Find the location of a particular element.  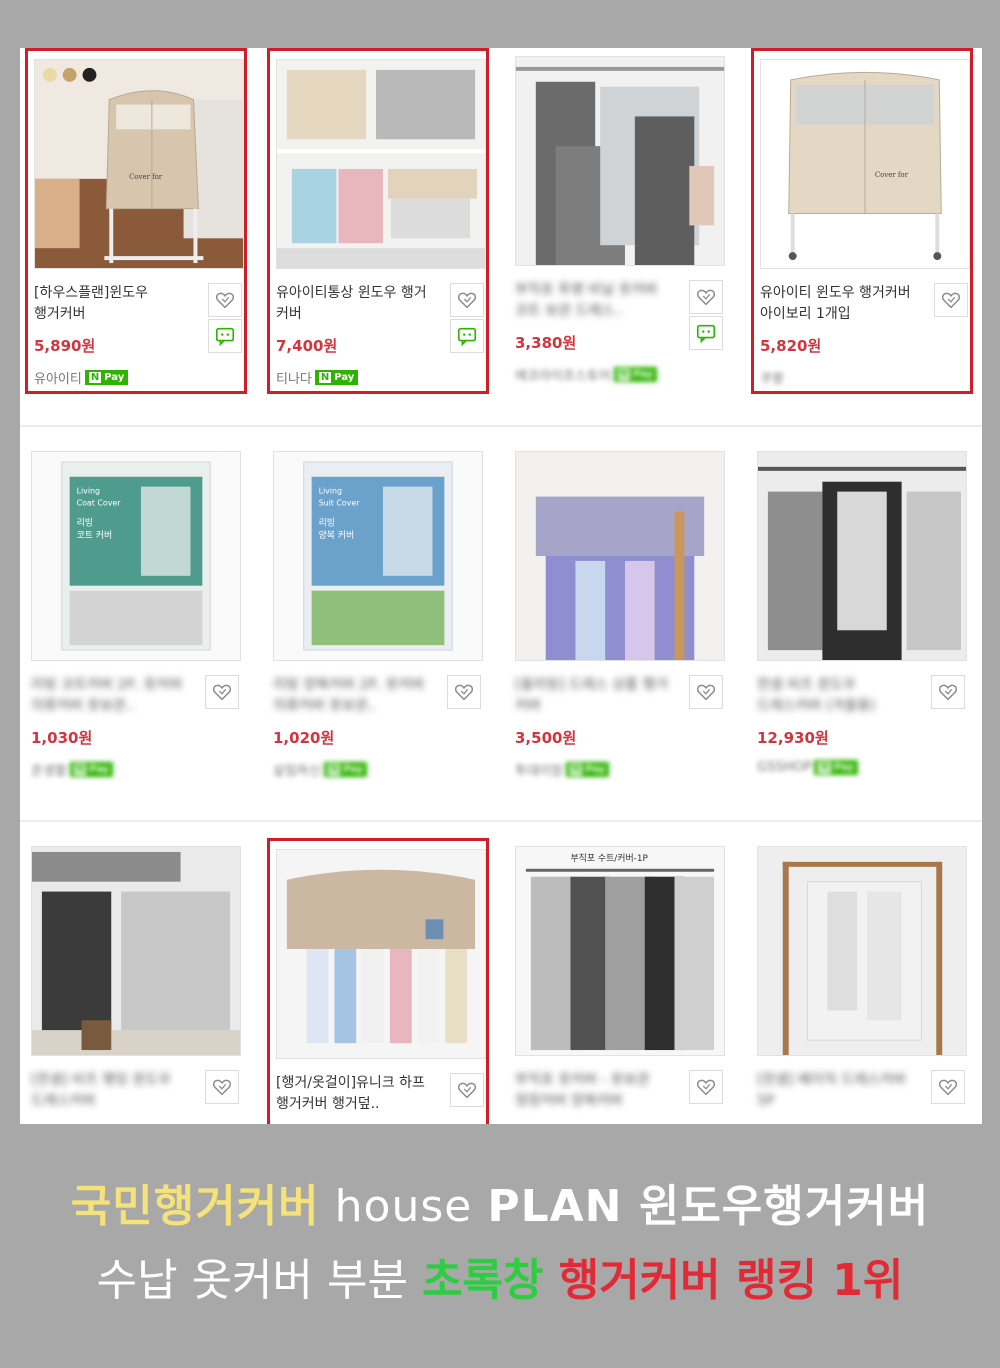

product-card: [행거/옷걸이]유니크 하프 행거커버 행거덮.. is located at coordinates (378, 981).